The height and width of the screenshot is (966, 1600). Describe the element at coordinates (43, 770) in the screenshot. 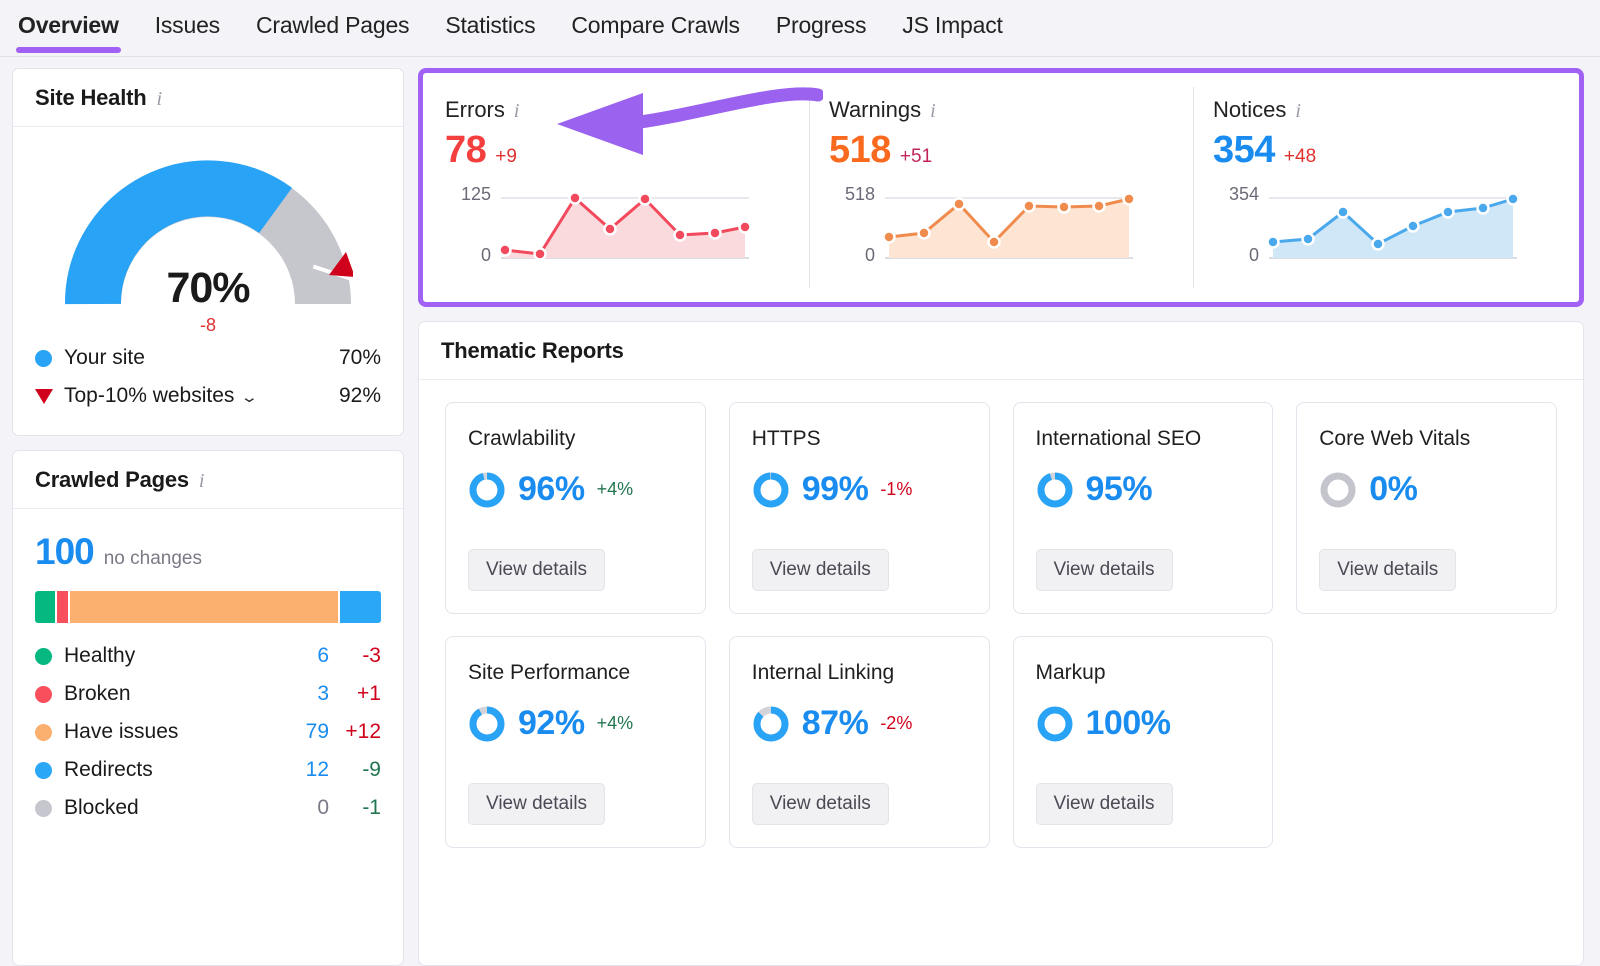

I see `redirects-color-dot` at that location.